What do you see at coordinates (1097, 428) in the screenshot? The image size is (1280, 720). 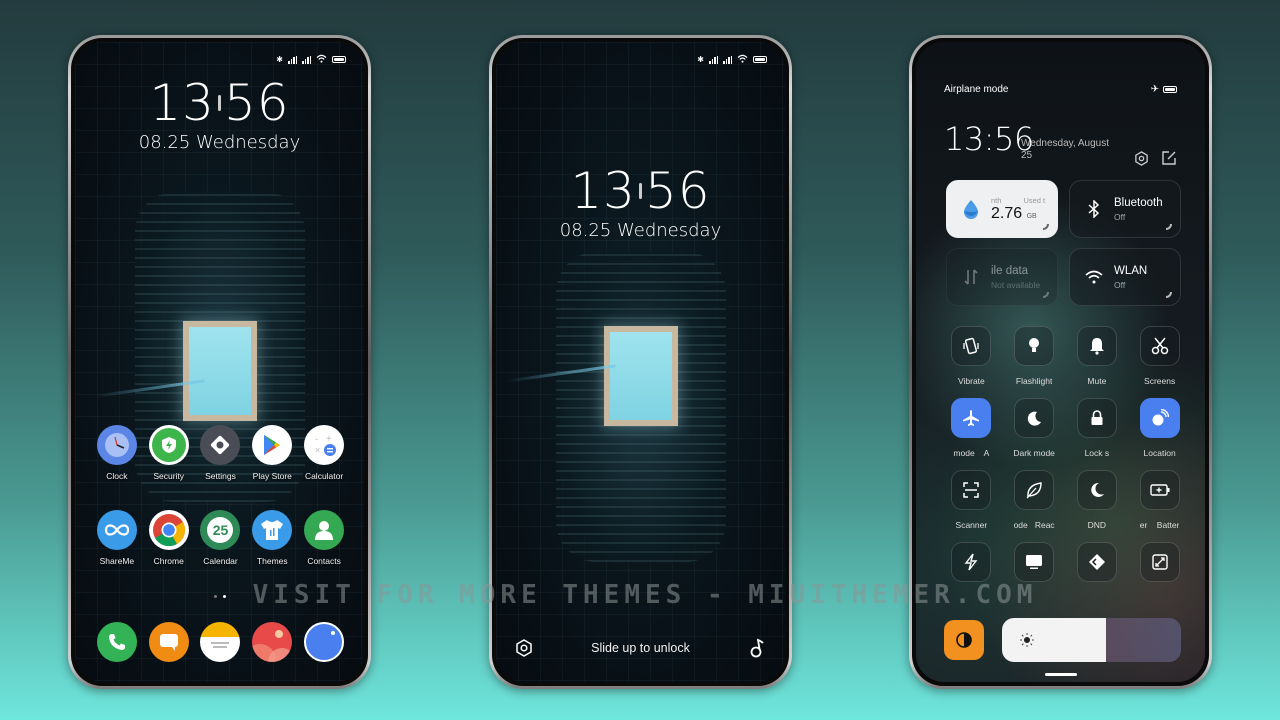 I see `toggle-lock-screen: Lock s` at bounding box center [1097, 428].